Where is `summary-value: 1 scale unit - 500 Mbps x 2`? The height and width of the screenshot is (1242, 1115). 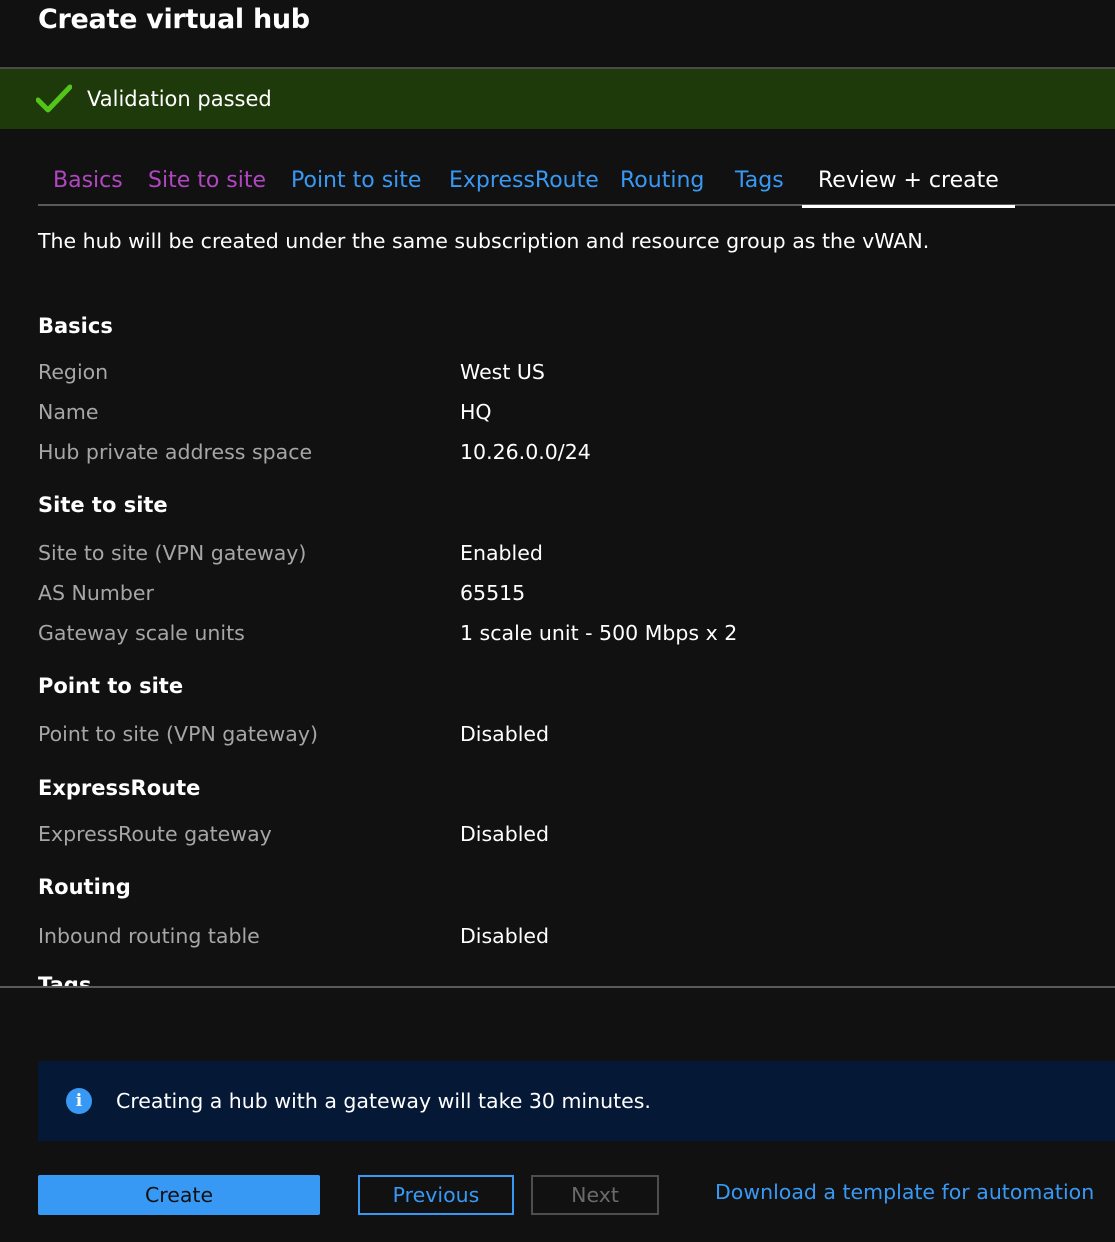
summary-value: 1 scale unit - 500 Mbps x 2 is located at coordinates (599, 633).